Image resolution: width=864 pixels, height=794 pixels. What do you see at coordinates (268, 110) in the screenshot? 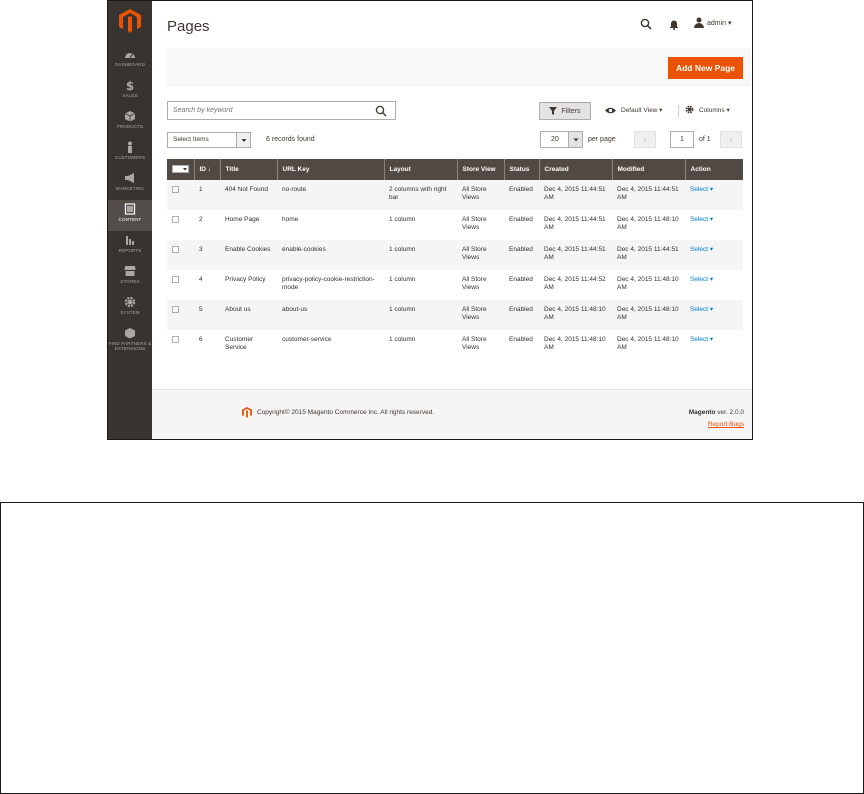
I see `search-input` at bounding box center [268, 110].